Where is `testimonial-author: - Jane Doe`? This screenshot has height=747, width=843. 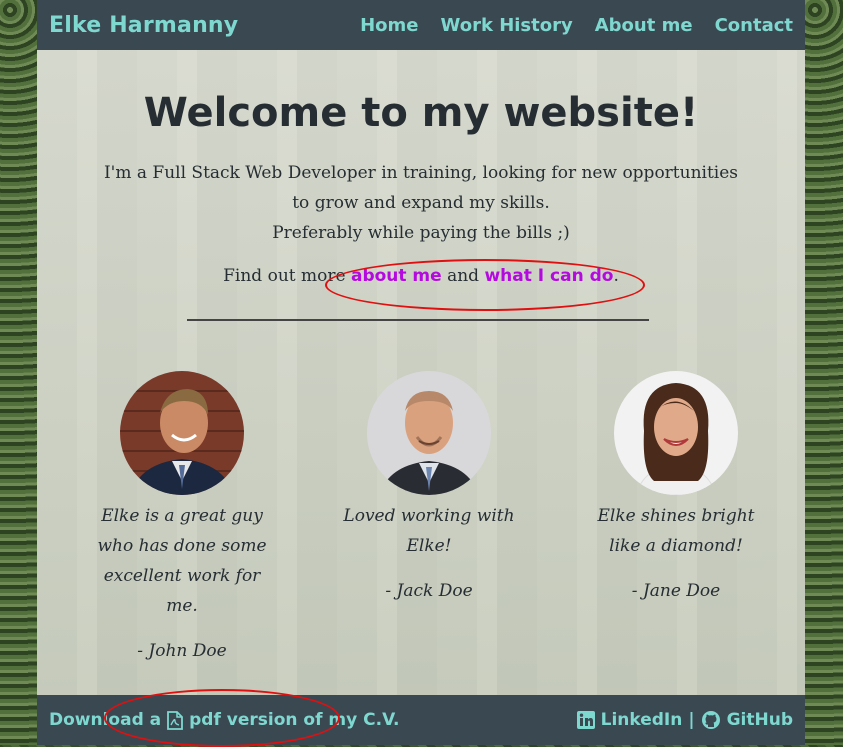
testimonial-author: - Jane Doe is located at coordinates (676, 591).